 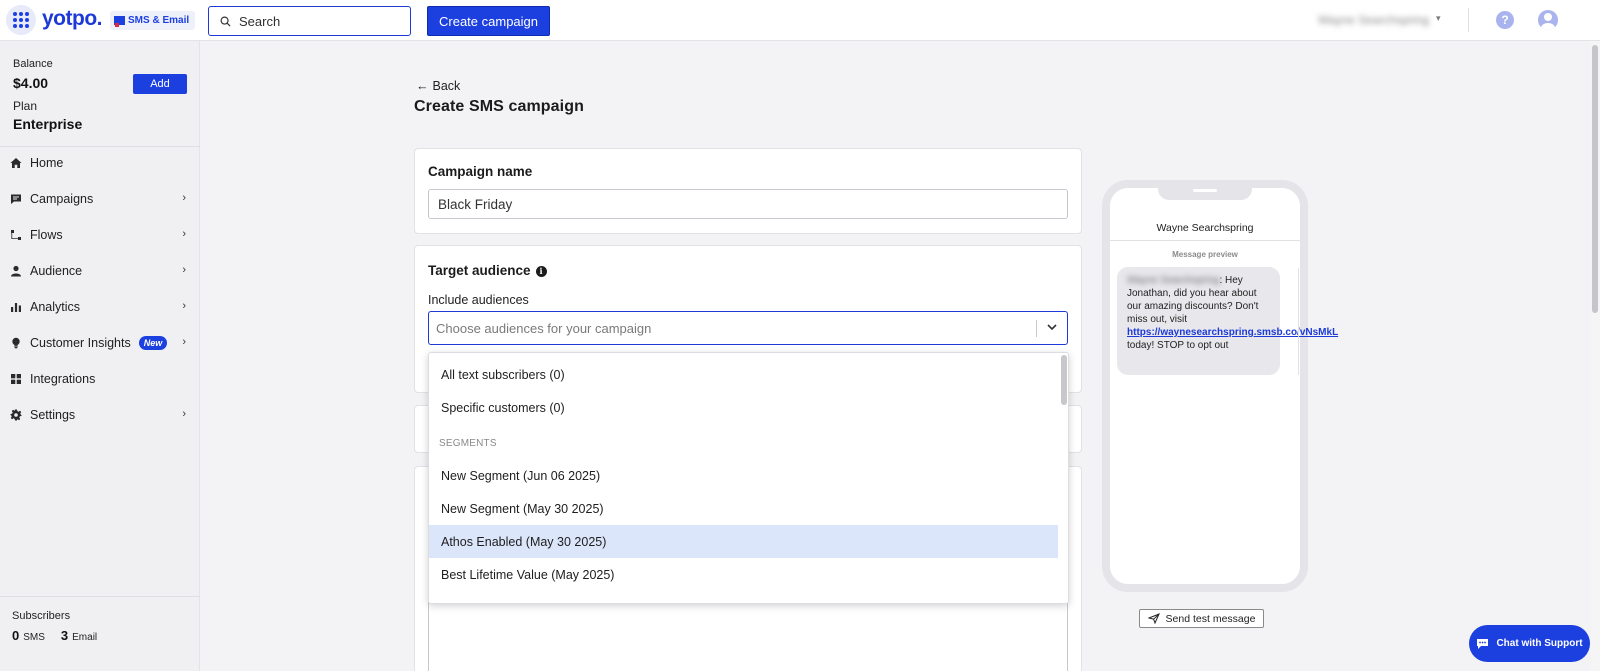 I want to click on send-test-label: Send test message, so click(x=1210, y=618).